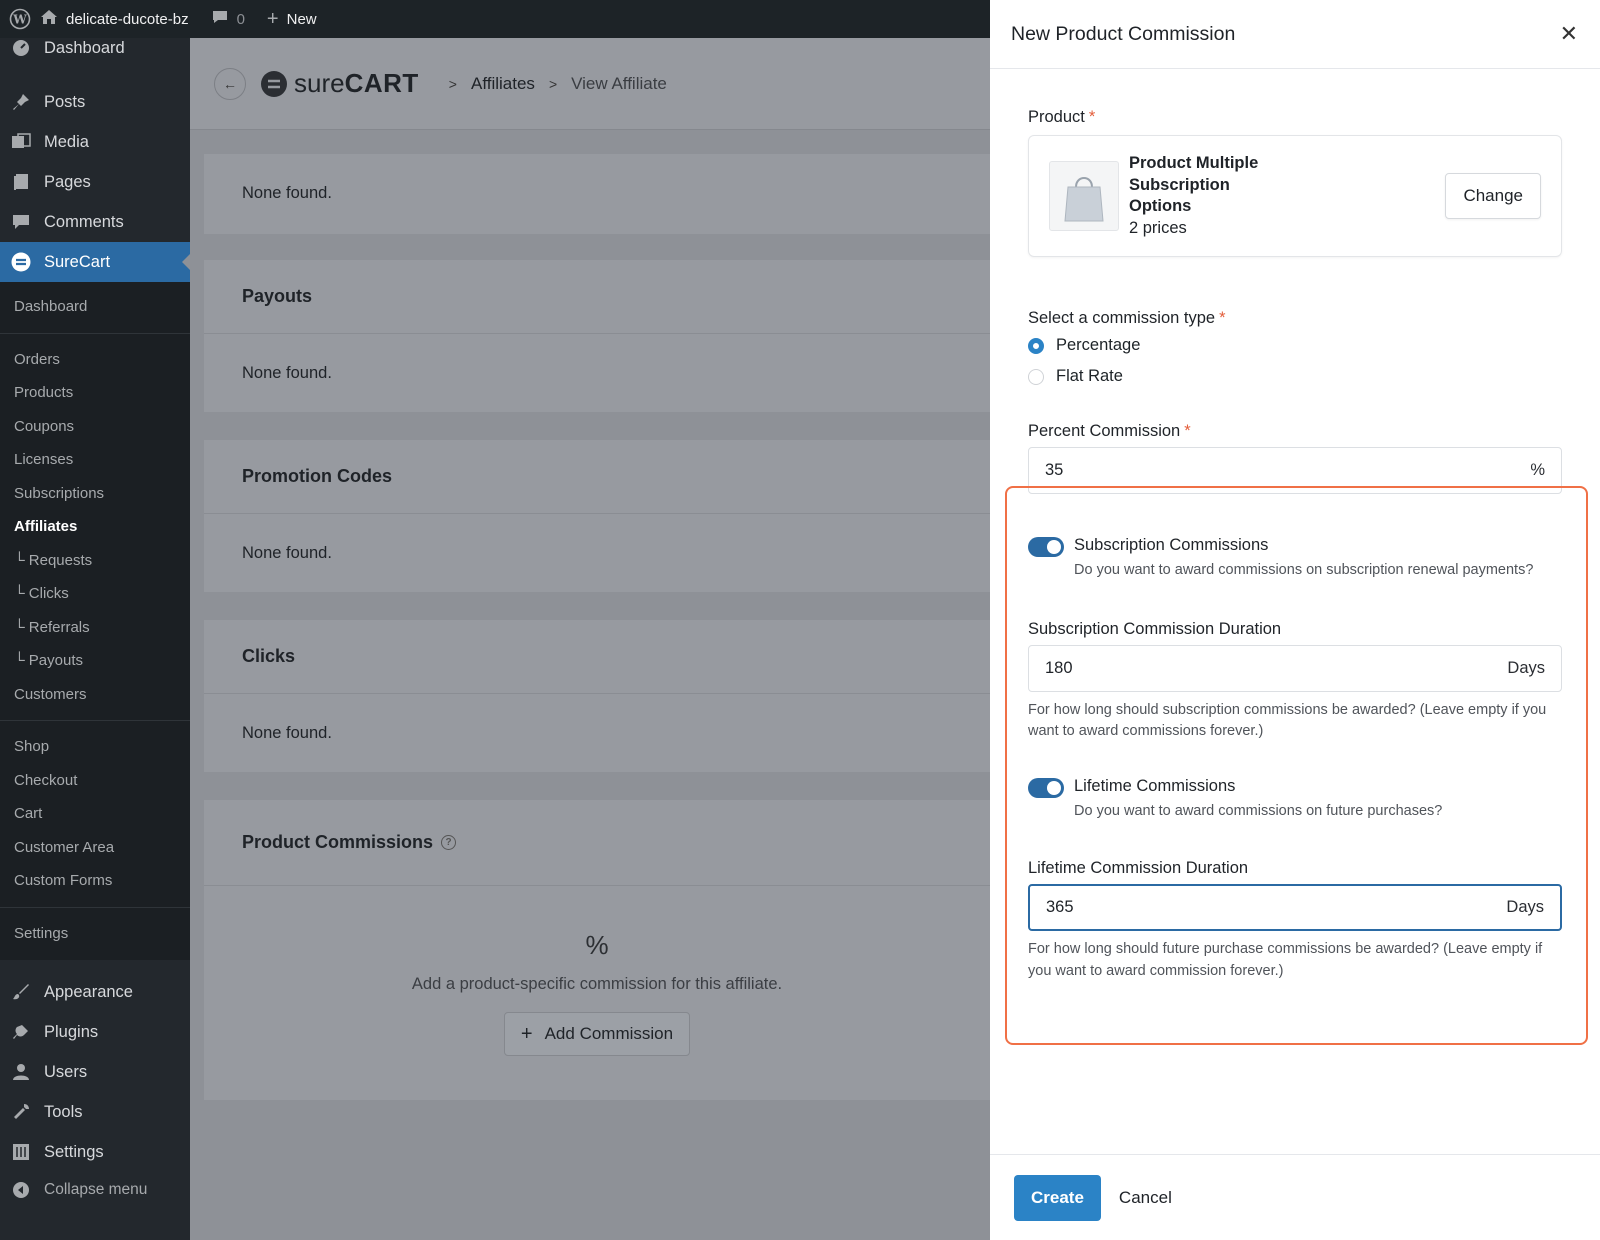 This screenshot has height=1240, width=1600. I want to click on percent-icon: %, so click(597, 945).